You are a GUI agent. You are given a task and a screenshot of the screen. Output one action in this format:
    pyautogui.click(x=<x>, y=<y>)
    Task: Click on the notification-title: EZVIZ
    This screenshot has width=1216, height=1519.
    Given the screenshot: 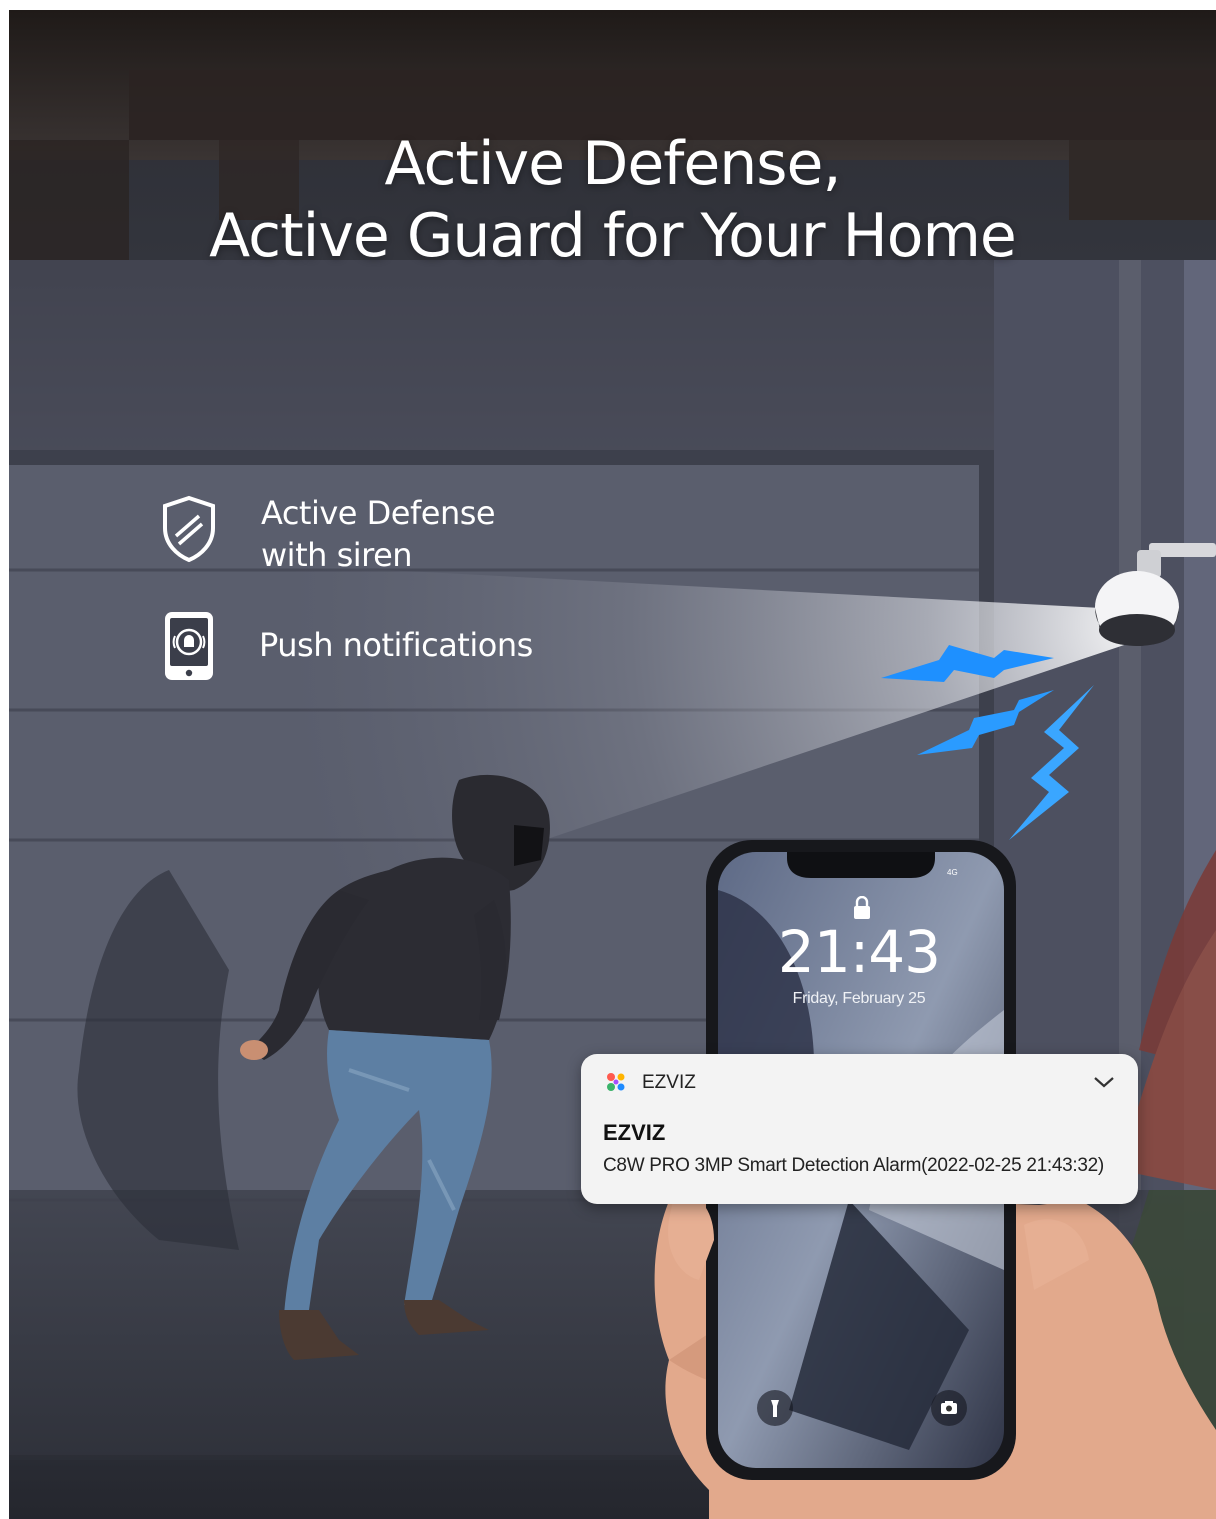 What is the action you would take?
    pyautogui.click(x=634, y=1132)
    